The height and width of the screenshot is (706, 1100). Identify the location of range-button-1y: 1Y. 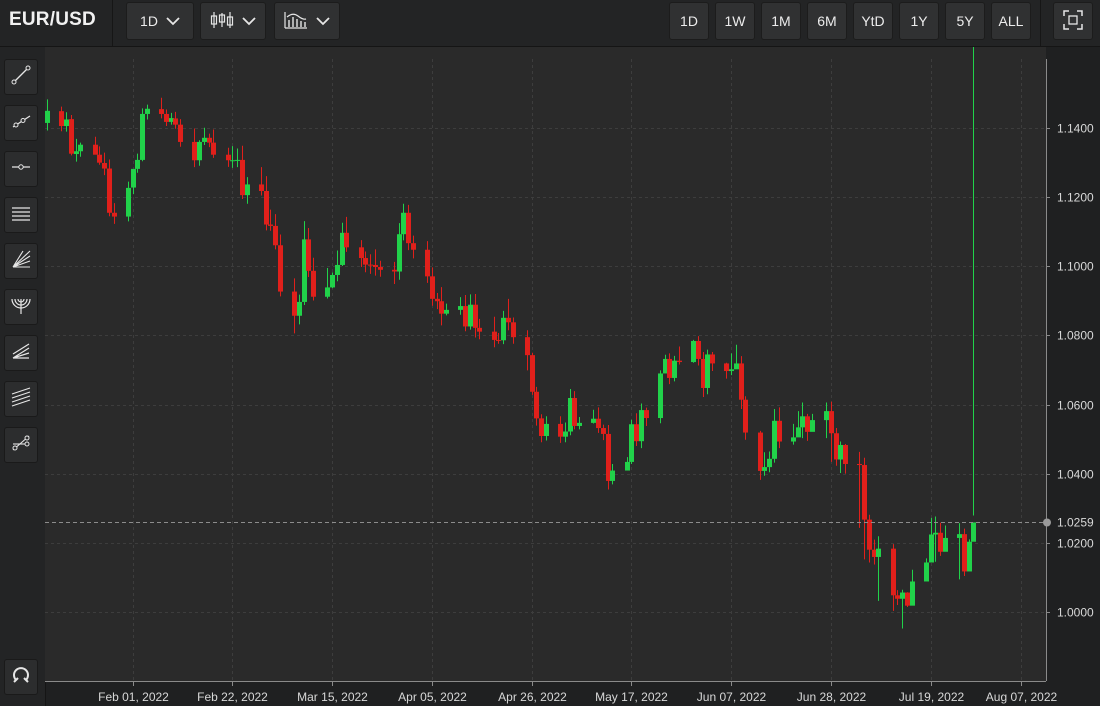
(919, 21).